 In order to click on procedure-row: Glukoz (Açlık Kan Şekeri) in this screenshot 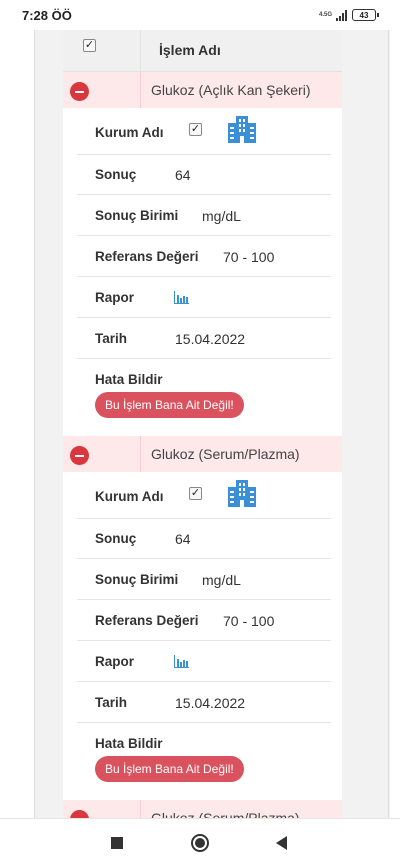, I will do `click(202, 90)`.